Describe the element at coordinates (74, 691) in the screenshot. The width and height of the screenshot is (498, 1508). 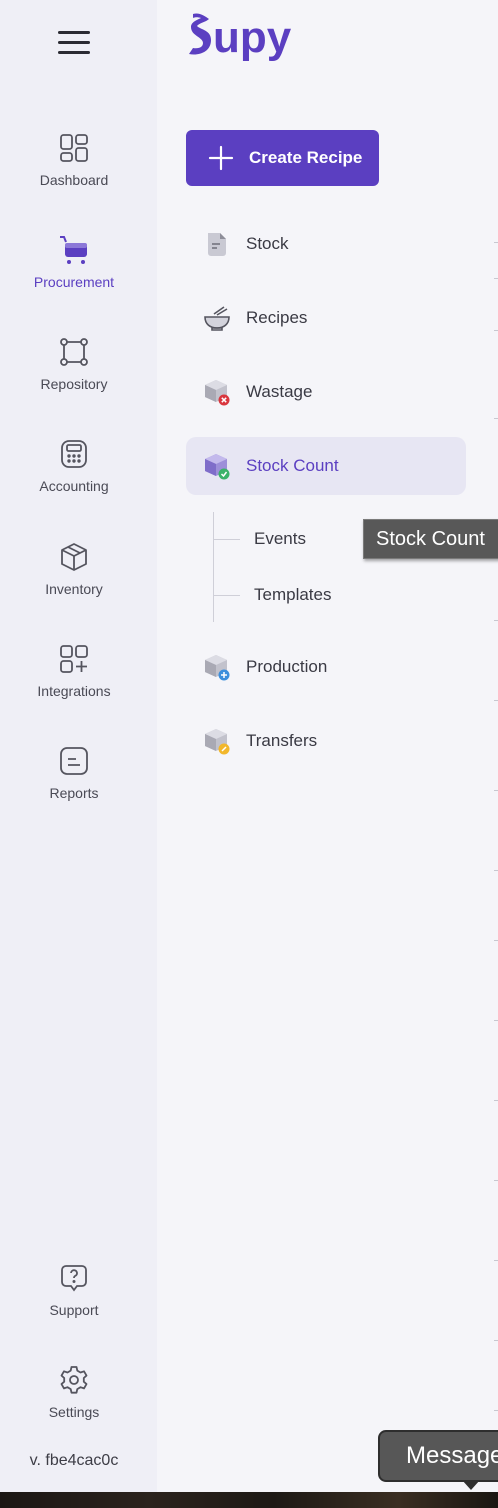
I see `rail-item-label: Integrations` at that location.